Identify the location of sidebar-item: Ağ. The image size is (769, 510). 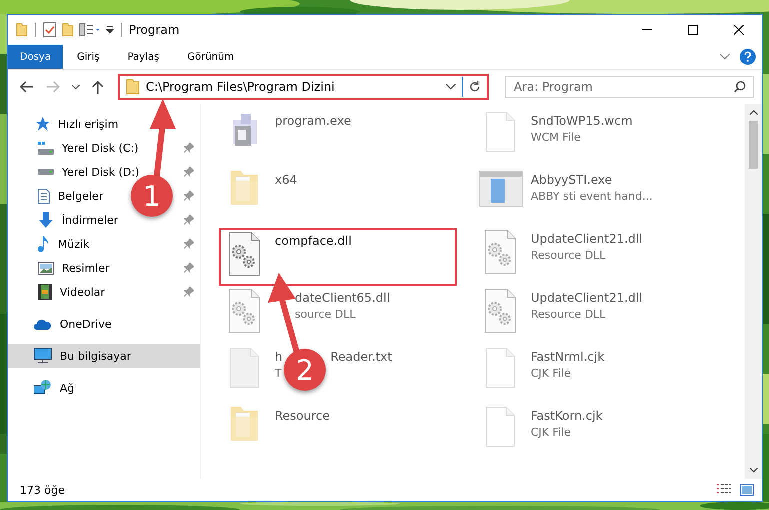
(54, 388).